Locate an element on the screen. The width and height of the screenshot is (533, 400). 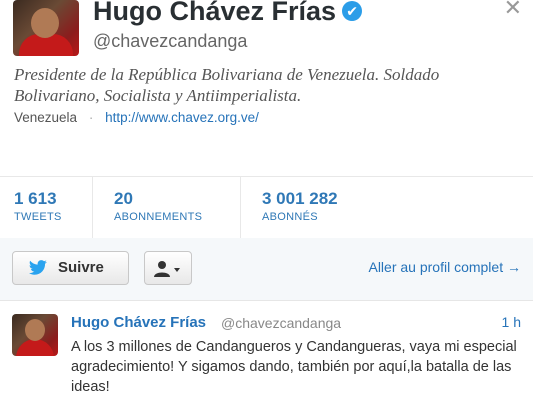
profile-name-text: Hugo Chávez Frías is located at coordinates (215, 13).